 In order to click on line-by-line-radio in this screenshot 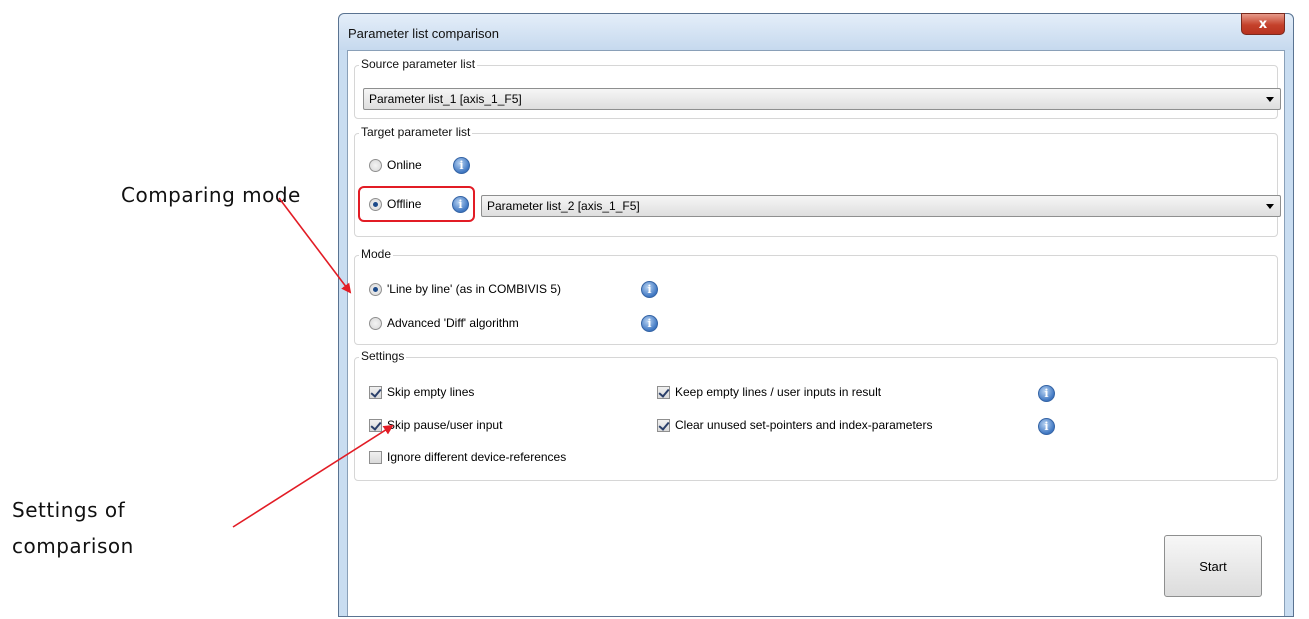, I will do `click(375, 289)`.